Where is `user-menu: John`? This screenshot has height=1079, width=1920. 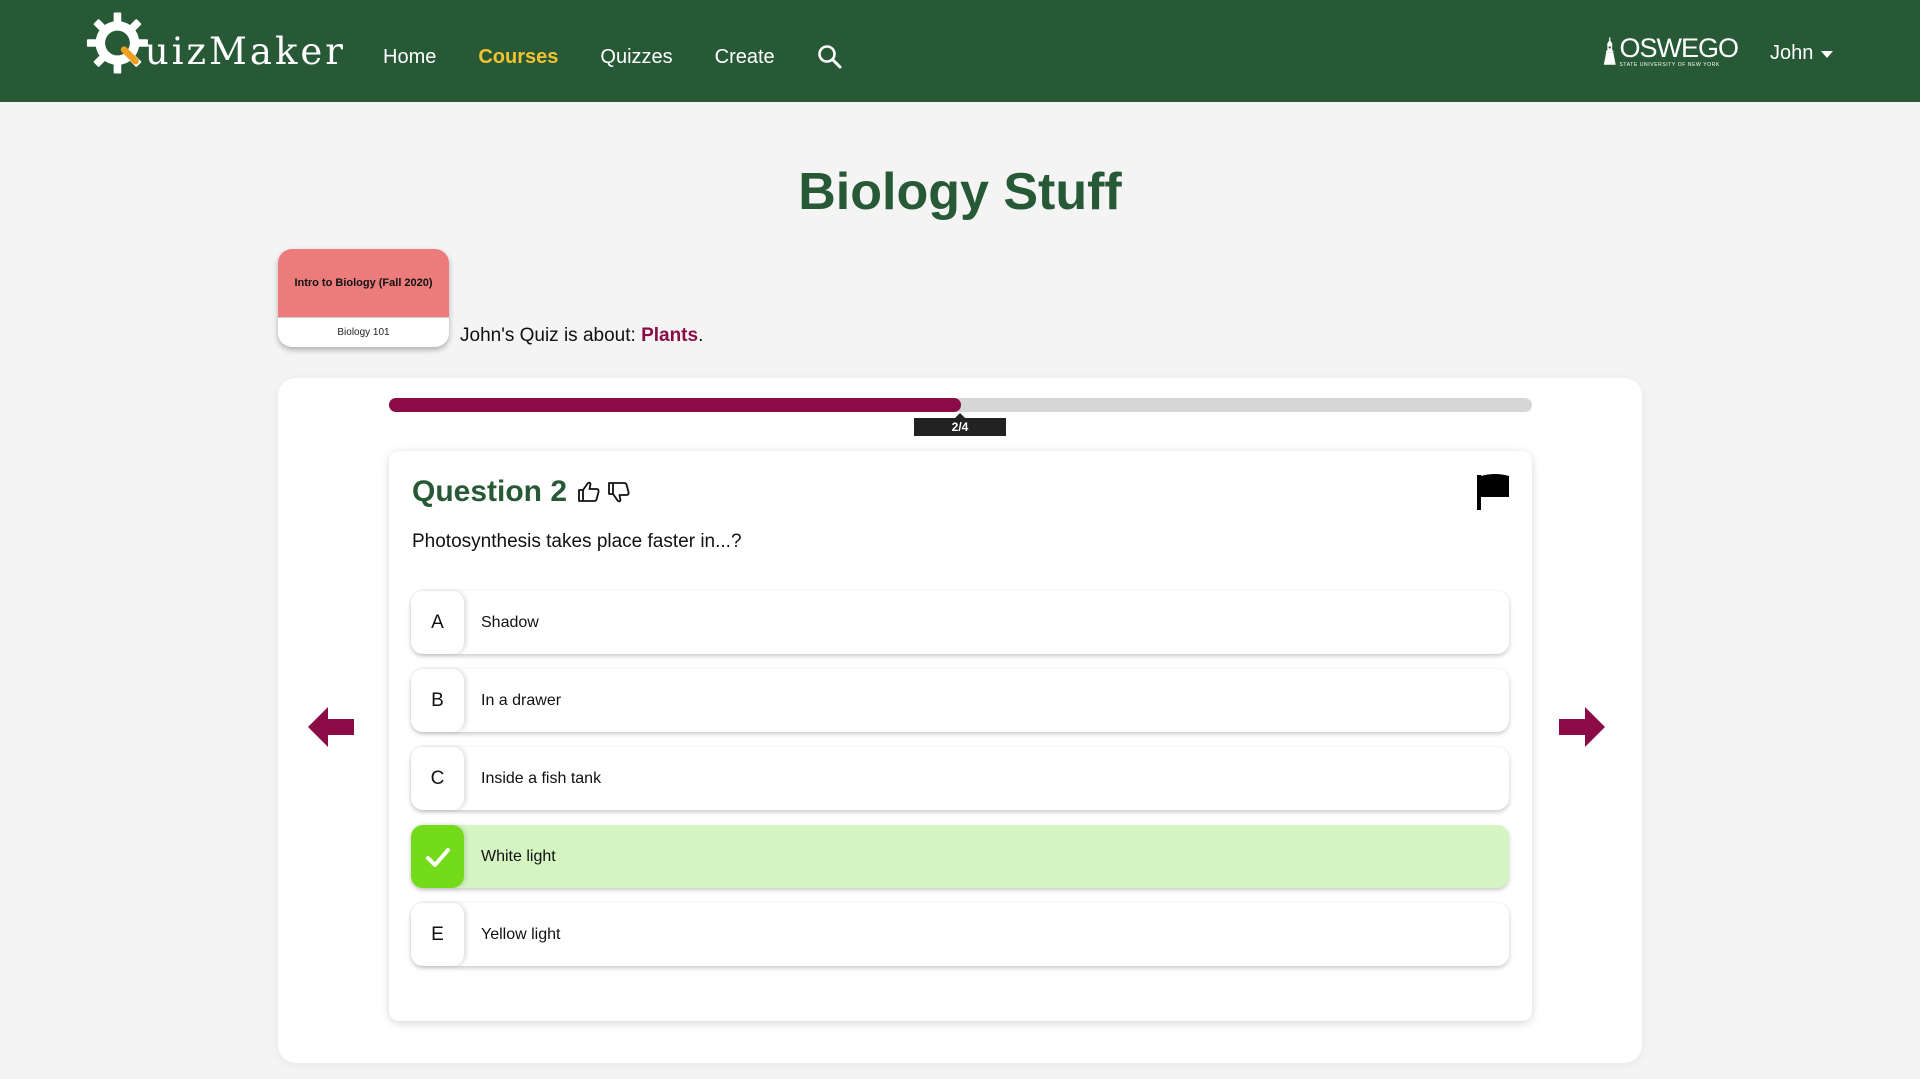 user-menu: John is located at coordinates (1802, 53).